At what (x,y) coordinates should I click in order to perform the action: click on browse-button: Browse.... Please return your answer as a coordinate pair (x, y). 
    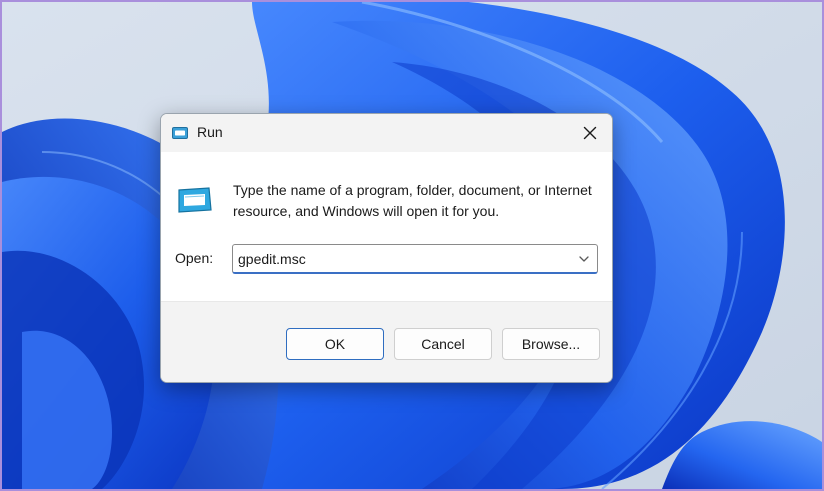
    Looking at the image, I should click on (551, 344).